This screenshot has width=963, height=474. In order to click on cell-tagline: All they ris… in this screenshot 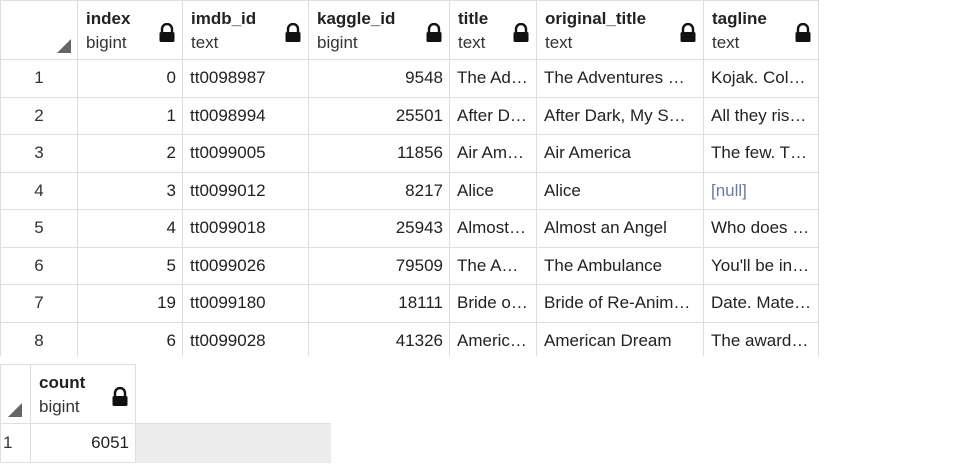, I will do `click(761, 115)`.